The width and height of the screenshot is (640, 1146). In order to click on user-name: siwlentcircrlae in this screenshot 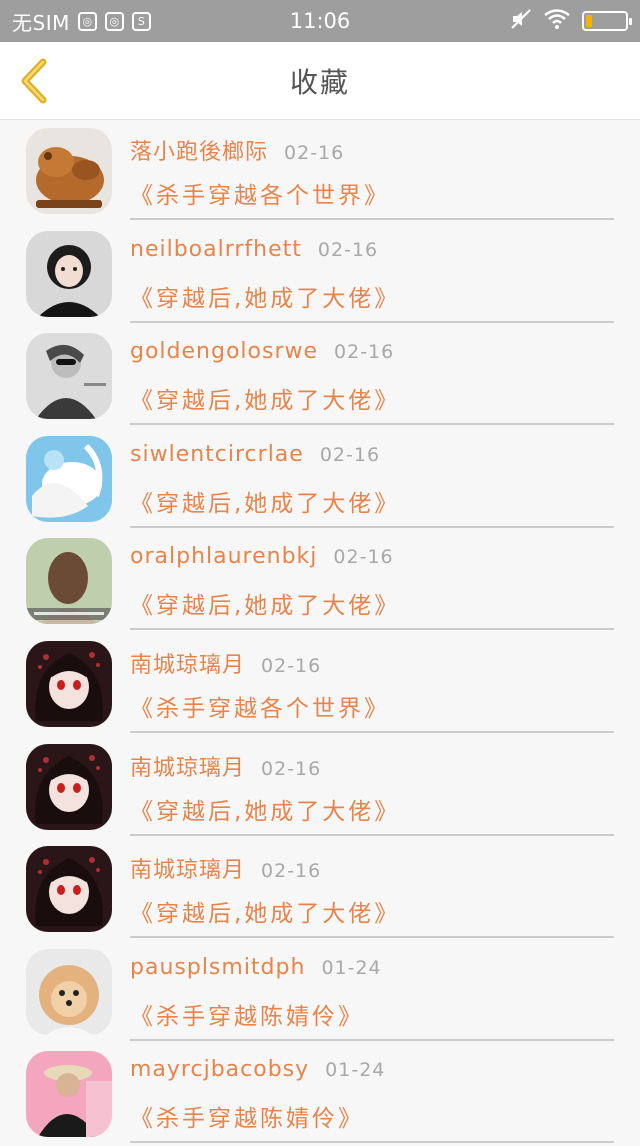, I will do `click(217, 454)`.